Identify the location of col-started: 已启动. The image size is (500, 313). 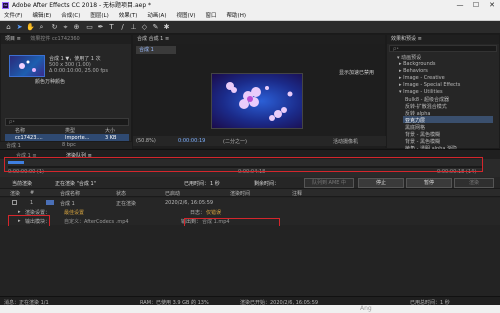
(172, 193).